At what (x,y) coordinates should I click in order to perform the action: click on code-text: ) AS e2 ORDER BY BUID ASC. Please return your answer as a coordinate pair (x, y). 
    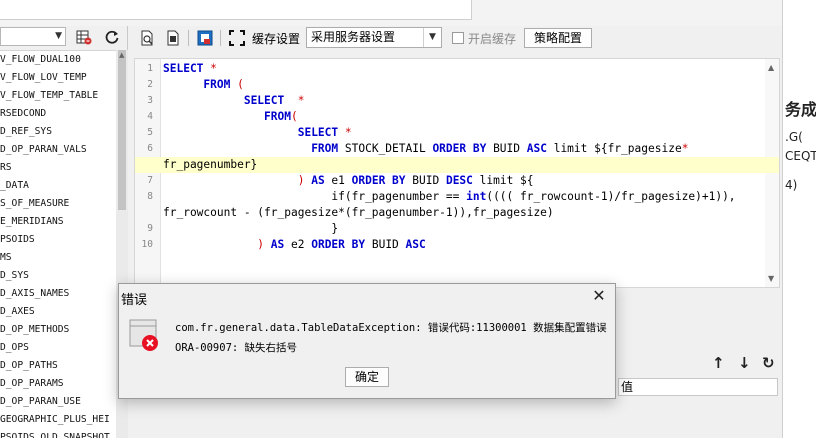
    Looking at the image, I should click on (341, 244).